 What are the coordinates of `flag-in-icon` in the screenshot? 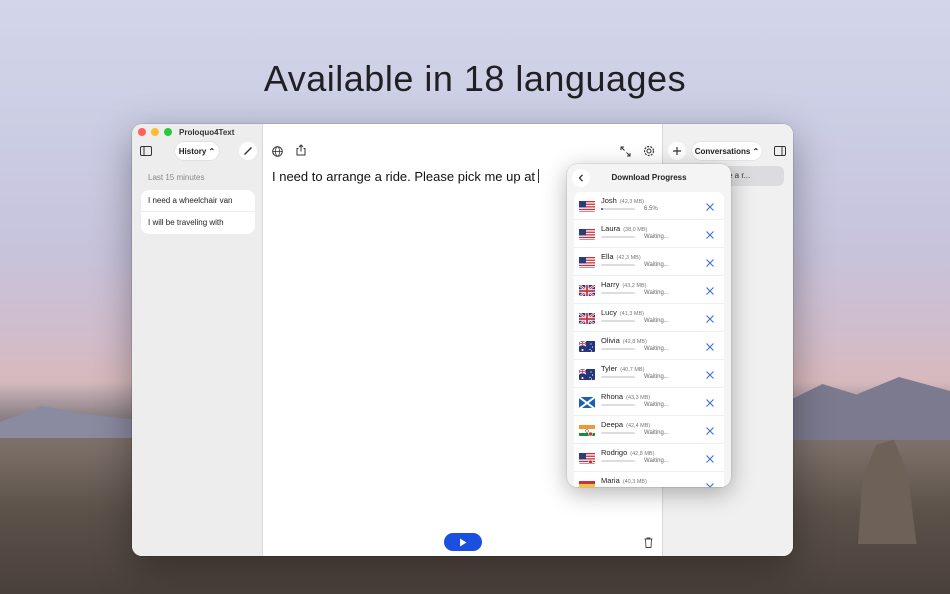 It's located at (587, 430).